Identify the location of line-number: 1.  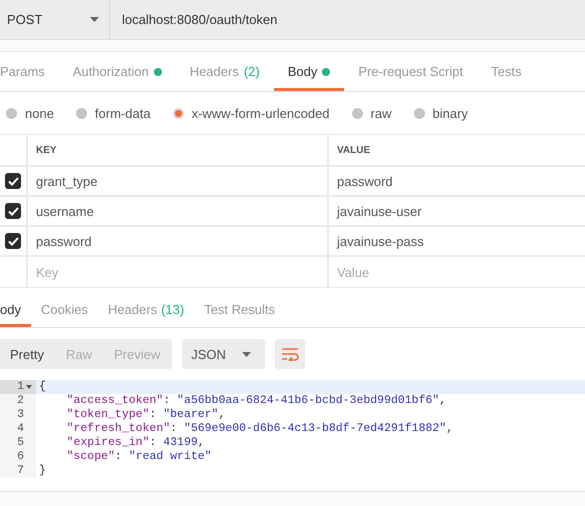
(20, 387).